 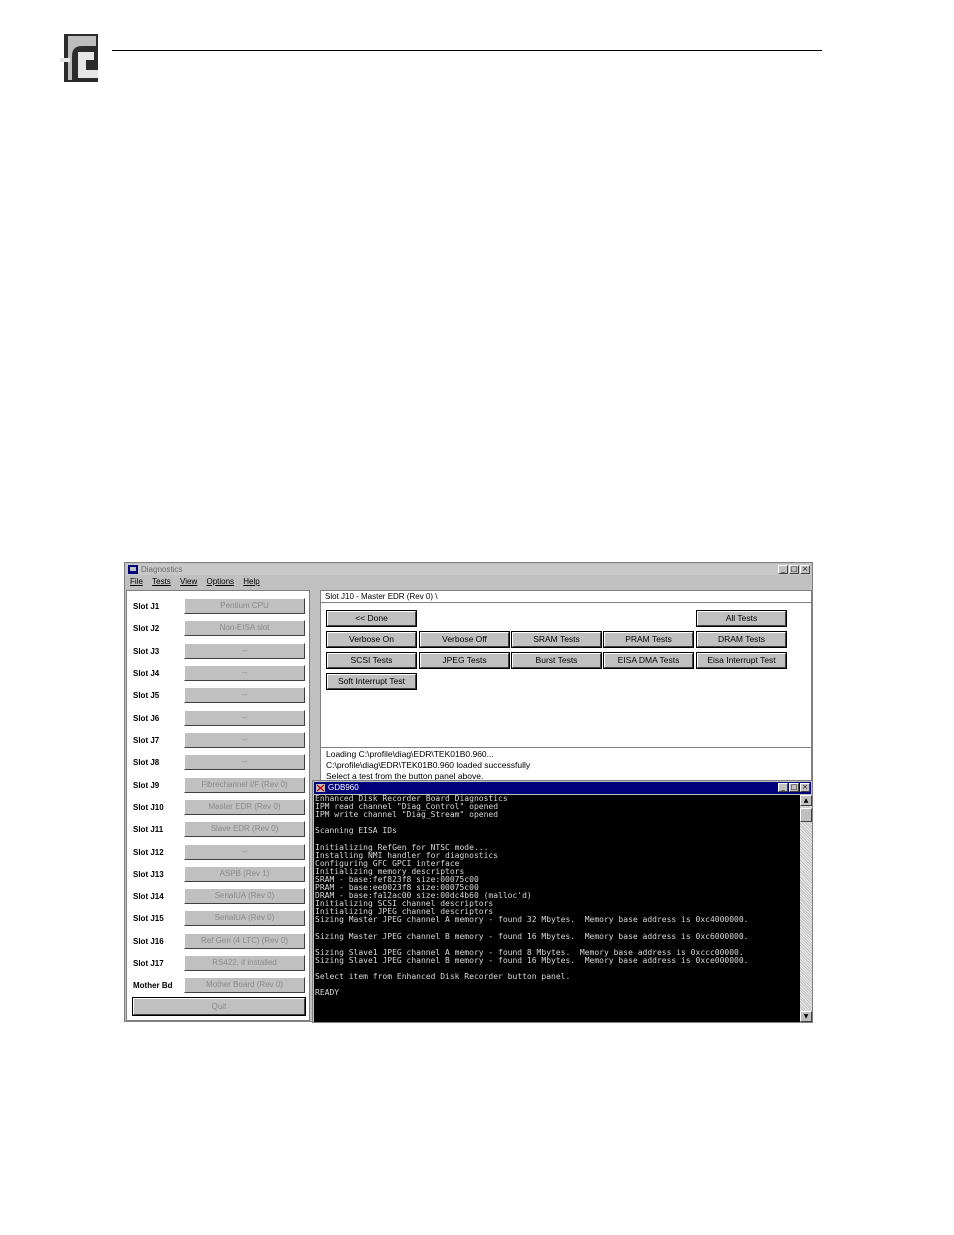 What do you see at coordinates (648, 660) in the screenshot?
I see `eisa-dma-tests-button: EISA DMA Tests` at bounding box center [648, 660].